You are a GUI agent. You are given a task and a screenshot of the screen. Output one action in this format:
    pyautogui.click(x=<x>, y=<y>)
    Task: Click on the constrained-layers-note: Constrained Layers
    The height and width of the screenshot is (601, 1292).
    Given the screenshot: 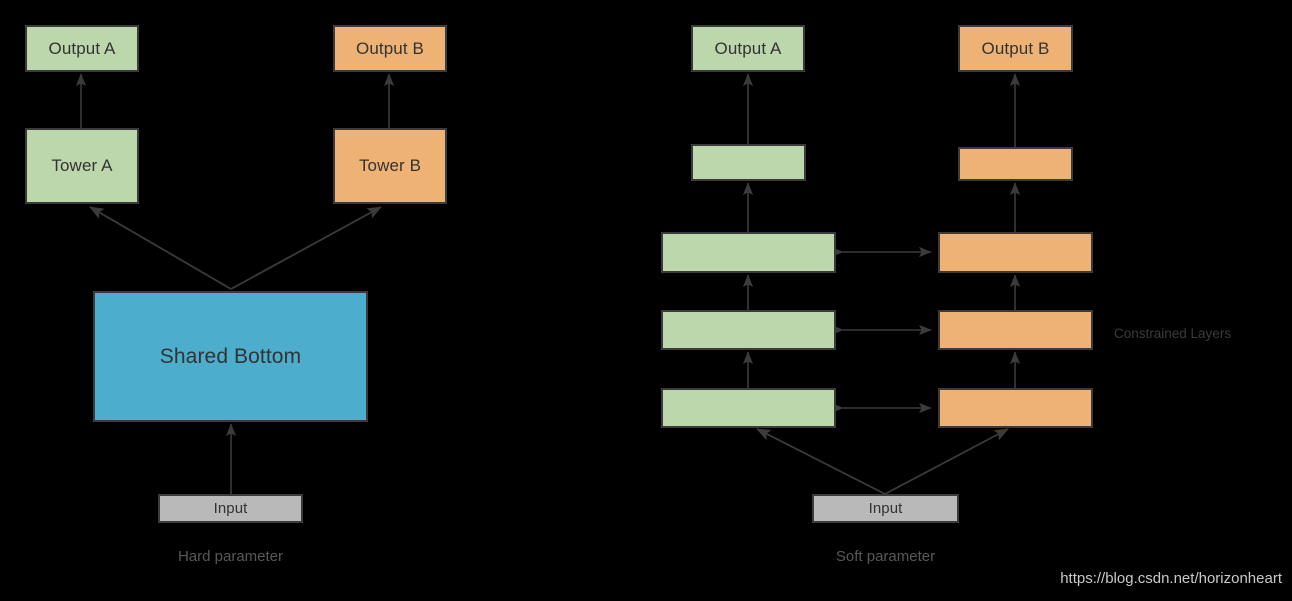 What is the action you would take?
    pyautogui.click(x=1172, y=333)
    